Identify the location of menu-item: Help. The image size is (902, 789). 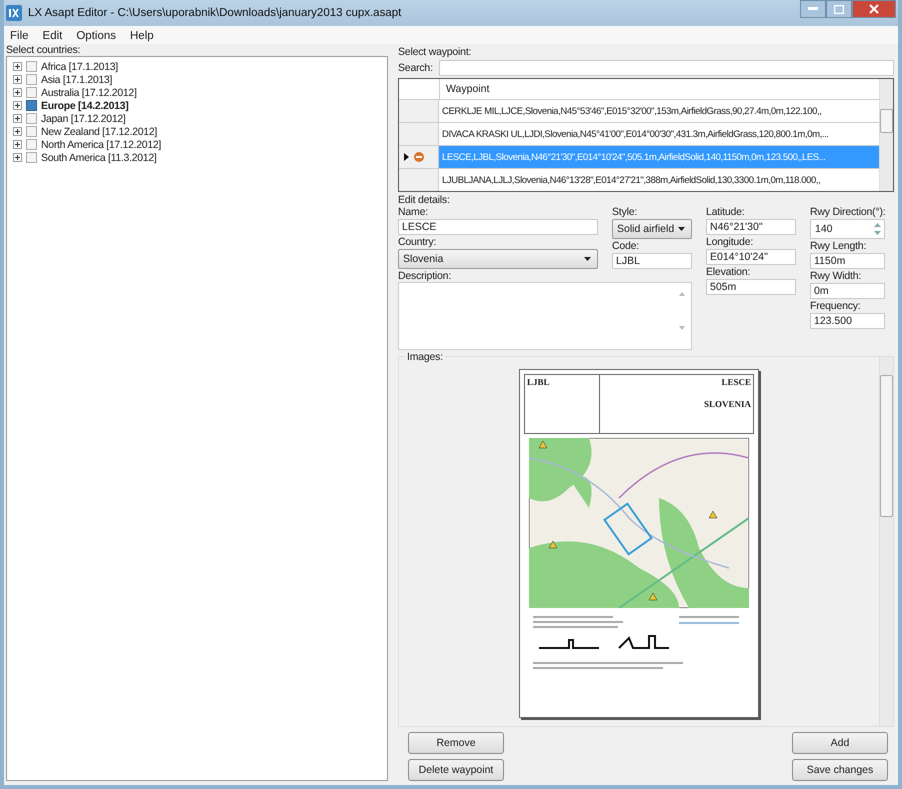
(142, 36).